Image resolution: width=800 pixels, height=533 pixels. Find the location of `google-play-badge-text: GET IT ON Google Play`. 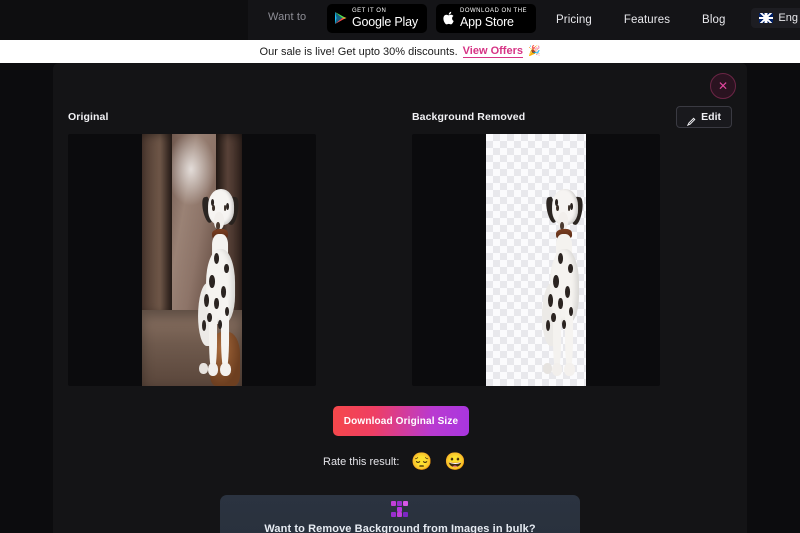

google-play-badge-text: GET IT ON Google Play is located at coordinates (385, 18).